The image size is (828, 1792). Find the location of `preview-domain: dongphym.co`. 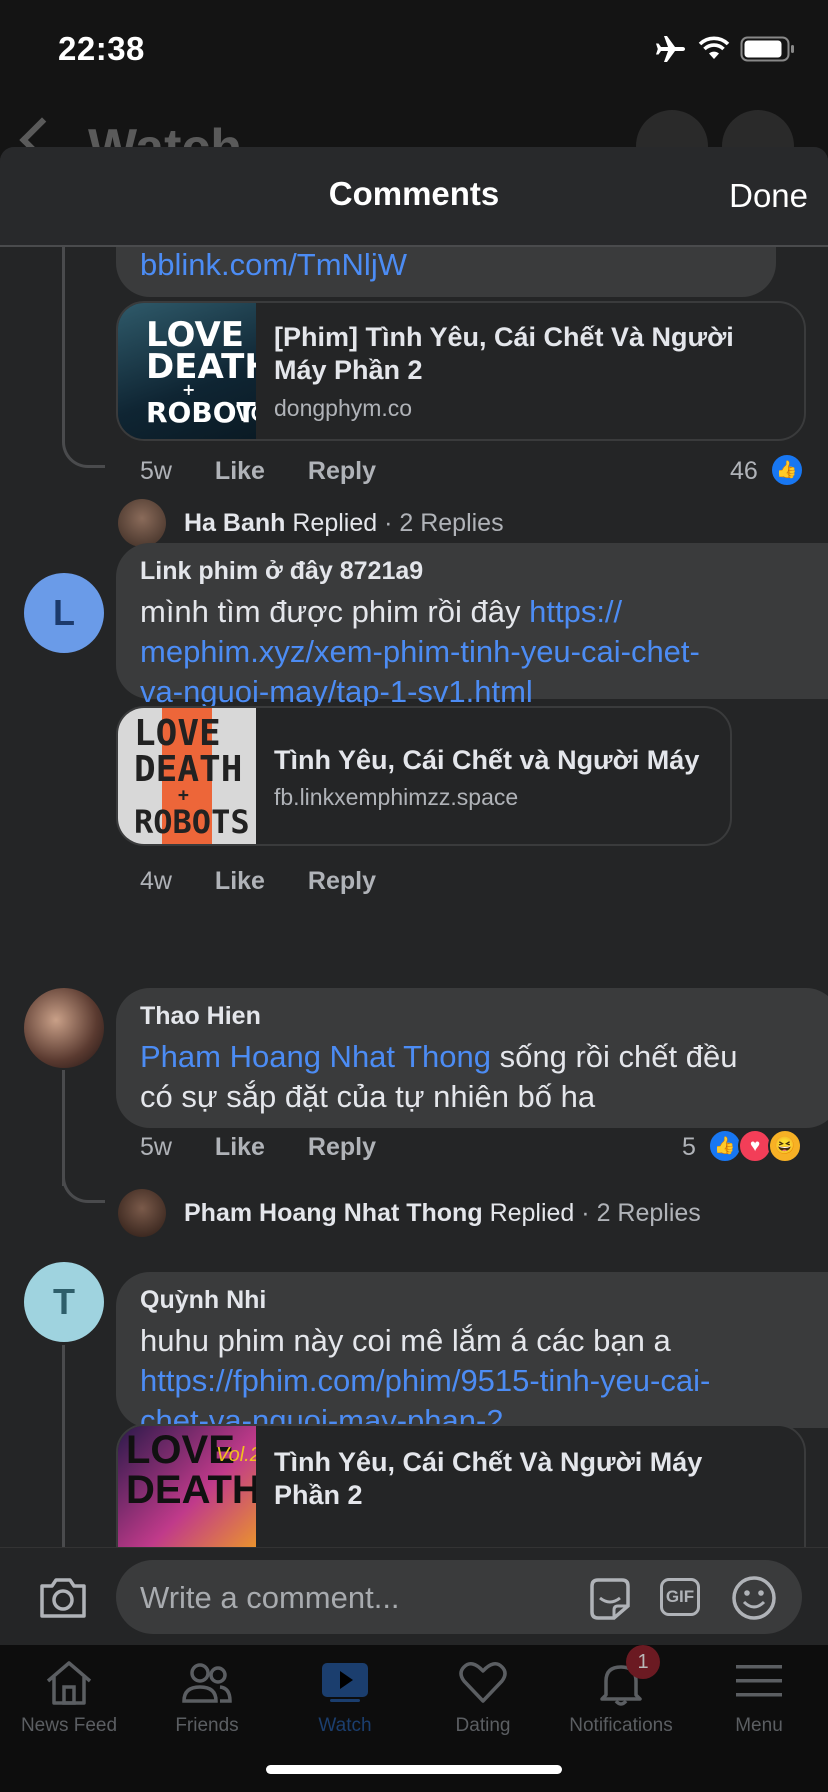

preview-domain: dongphym.co is located at coordinates (343, 408).